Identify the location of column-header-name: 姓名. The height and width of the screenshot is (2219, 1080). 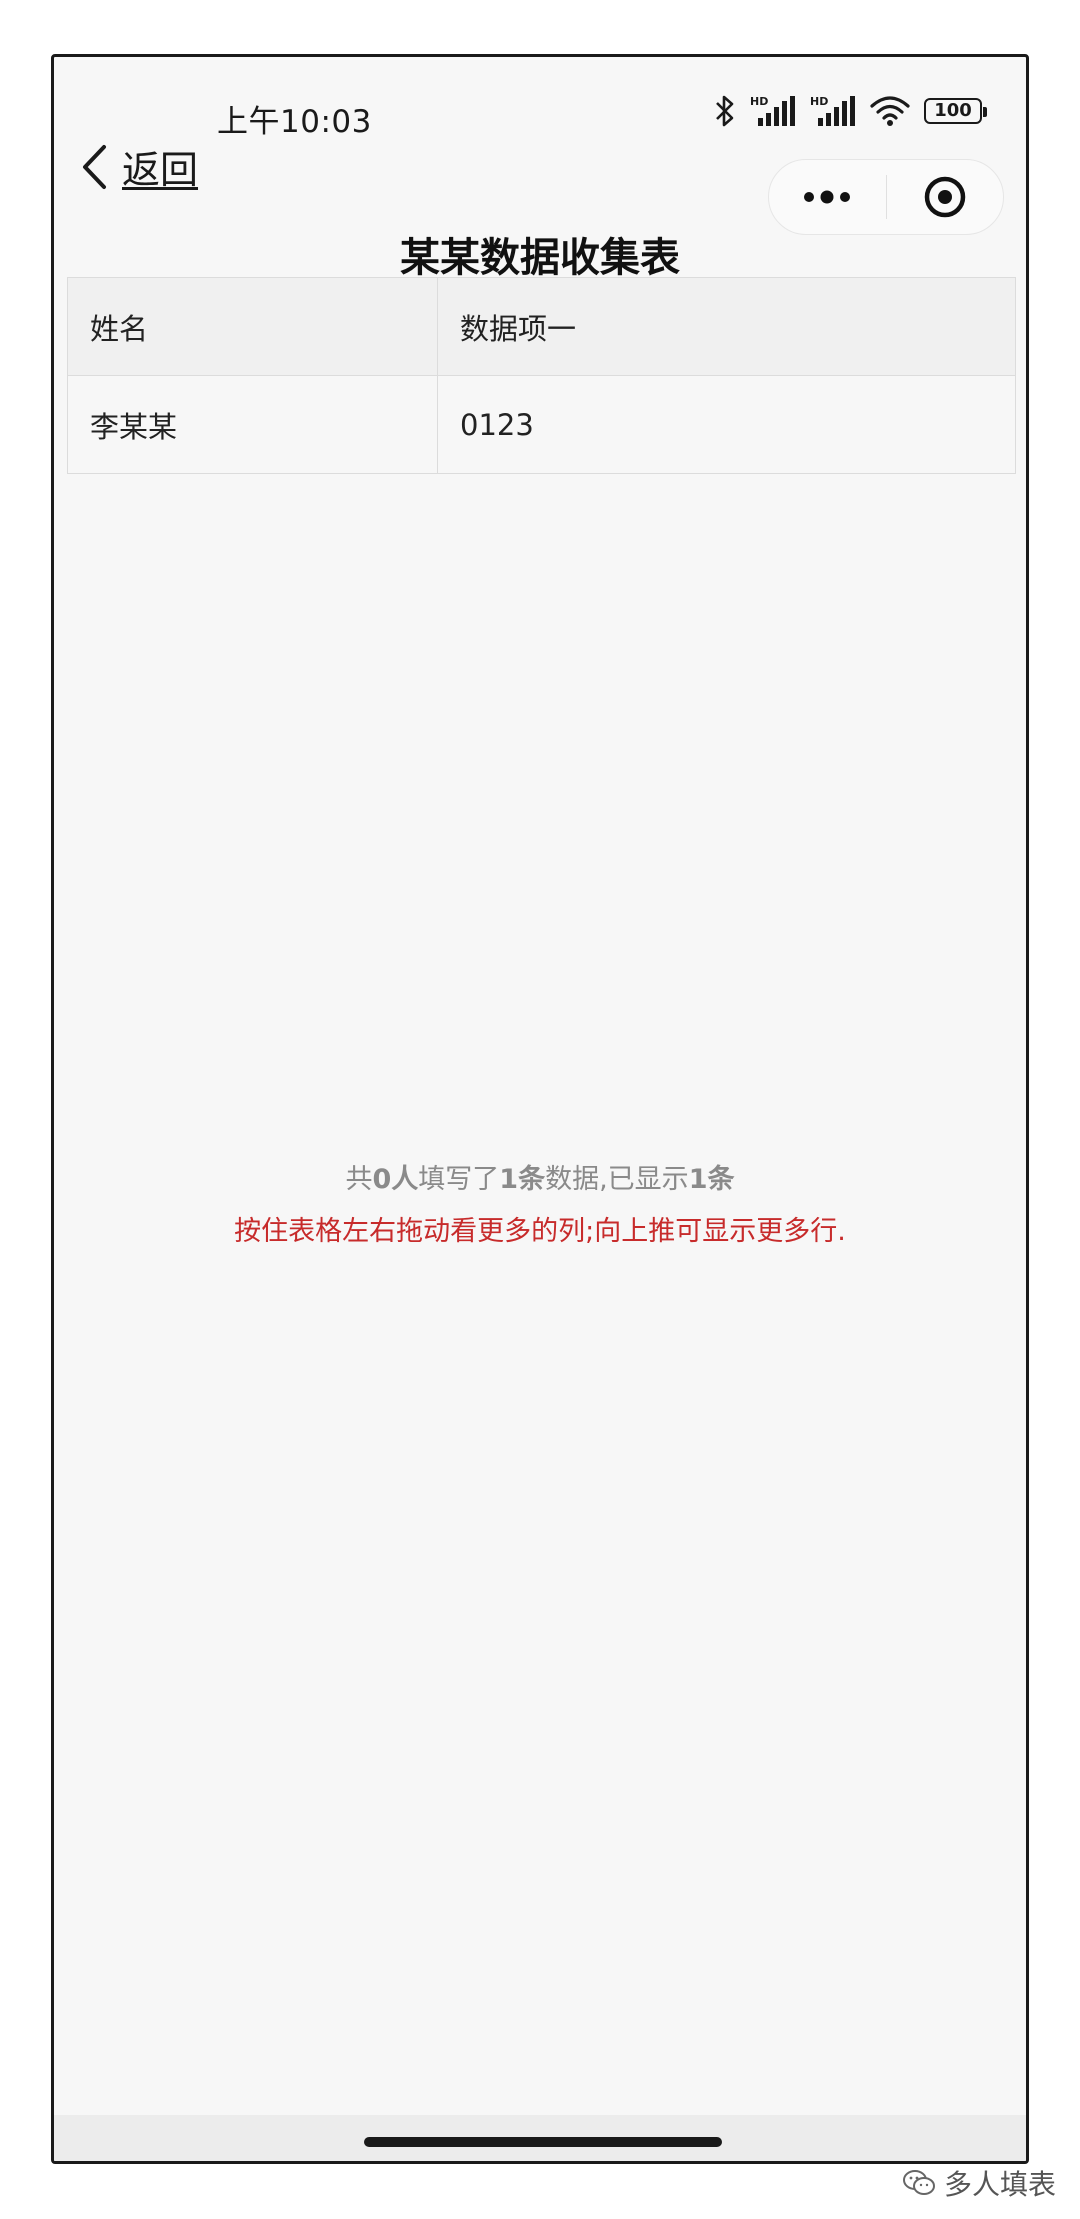
(252, 326).